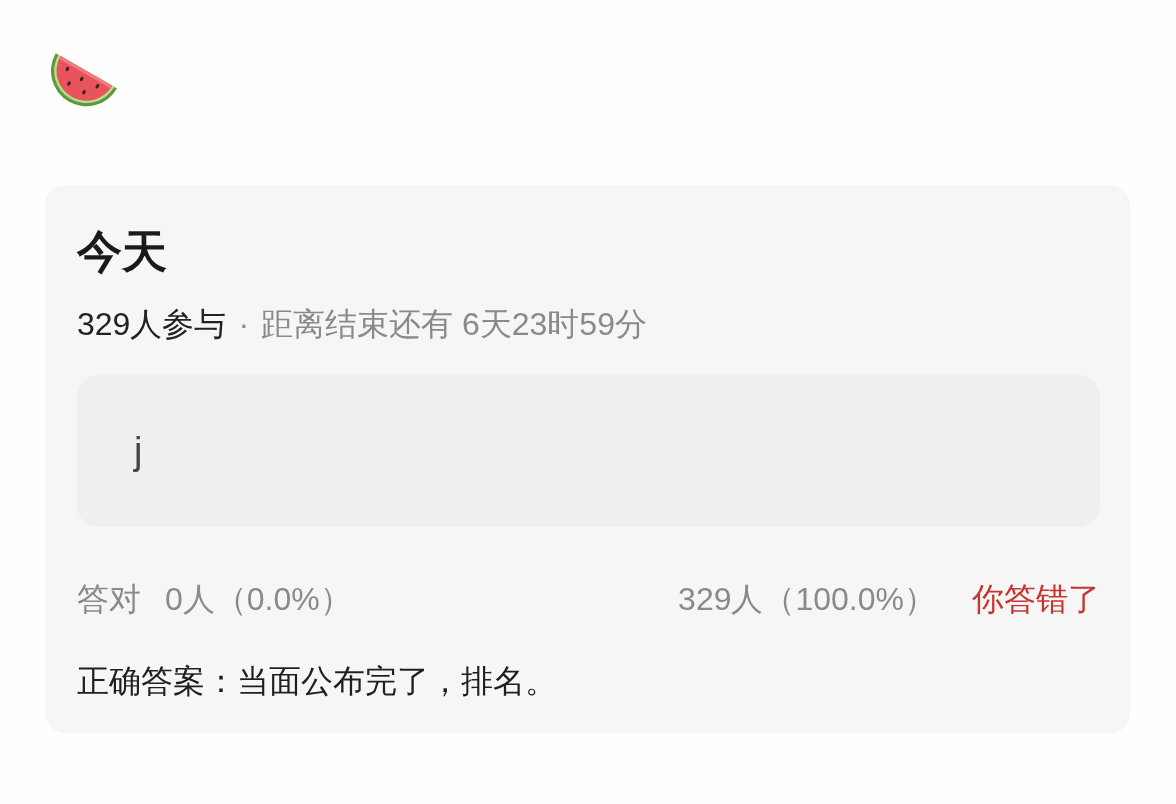  What do you see at coordinates (258, 599) in the screenshot?
I see `correct-count: 0人（0.0%）` at bounding box center [258, 599].